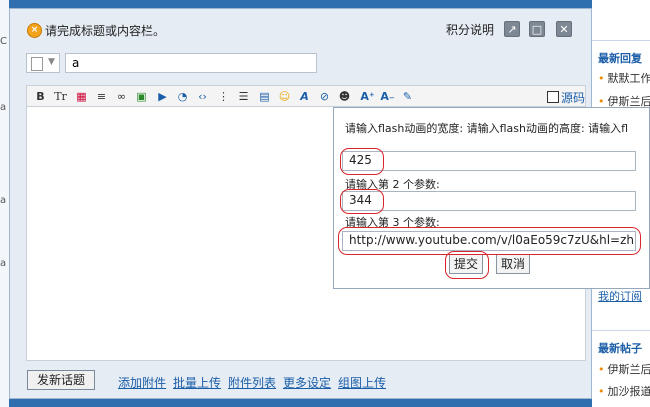 The height and width of the screenshot is (407, 650). What do you see at coordinates (620, 296) in the screenshot?
I see `my-subscriptions-link: 我的订阅` at bounding box center [620, 296].